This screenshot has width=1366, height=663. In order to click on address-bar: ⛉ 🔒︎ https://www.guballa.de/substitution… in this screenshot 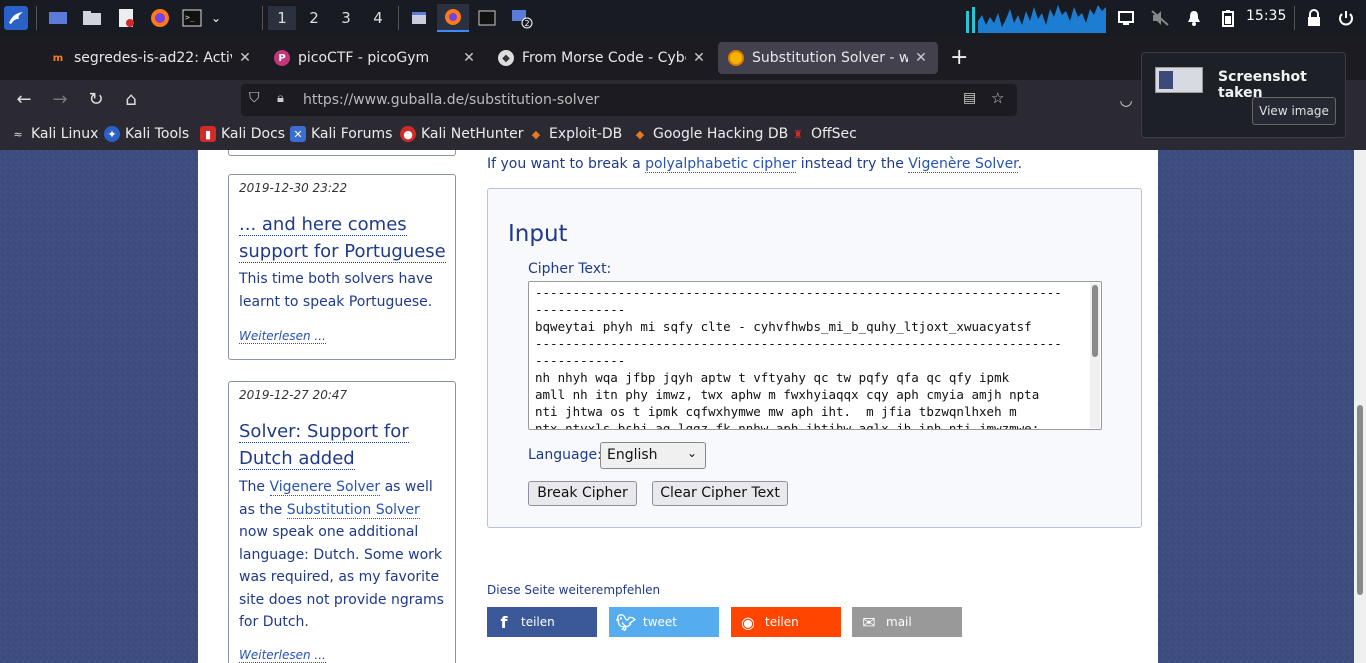, I will do `click(629, 100)`.